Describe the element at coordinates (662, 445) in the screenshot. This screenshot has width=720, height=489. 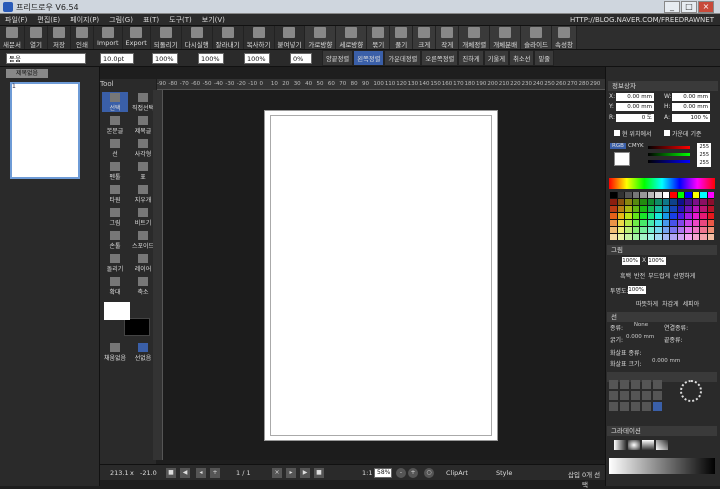
I see `gradient-diagonal-button` at that location.